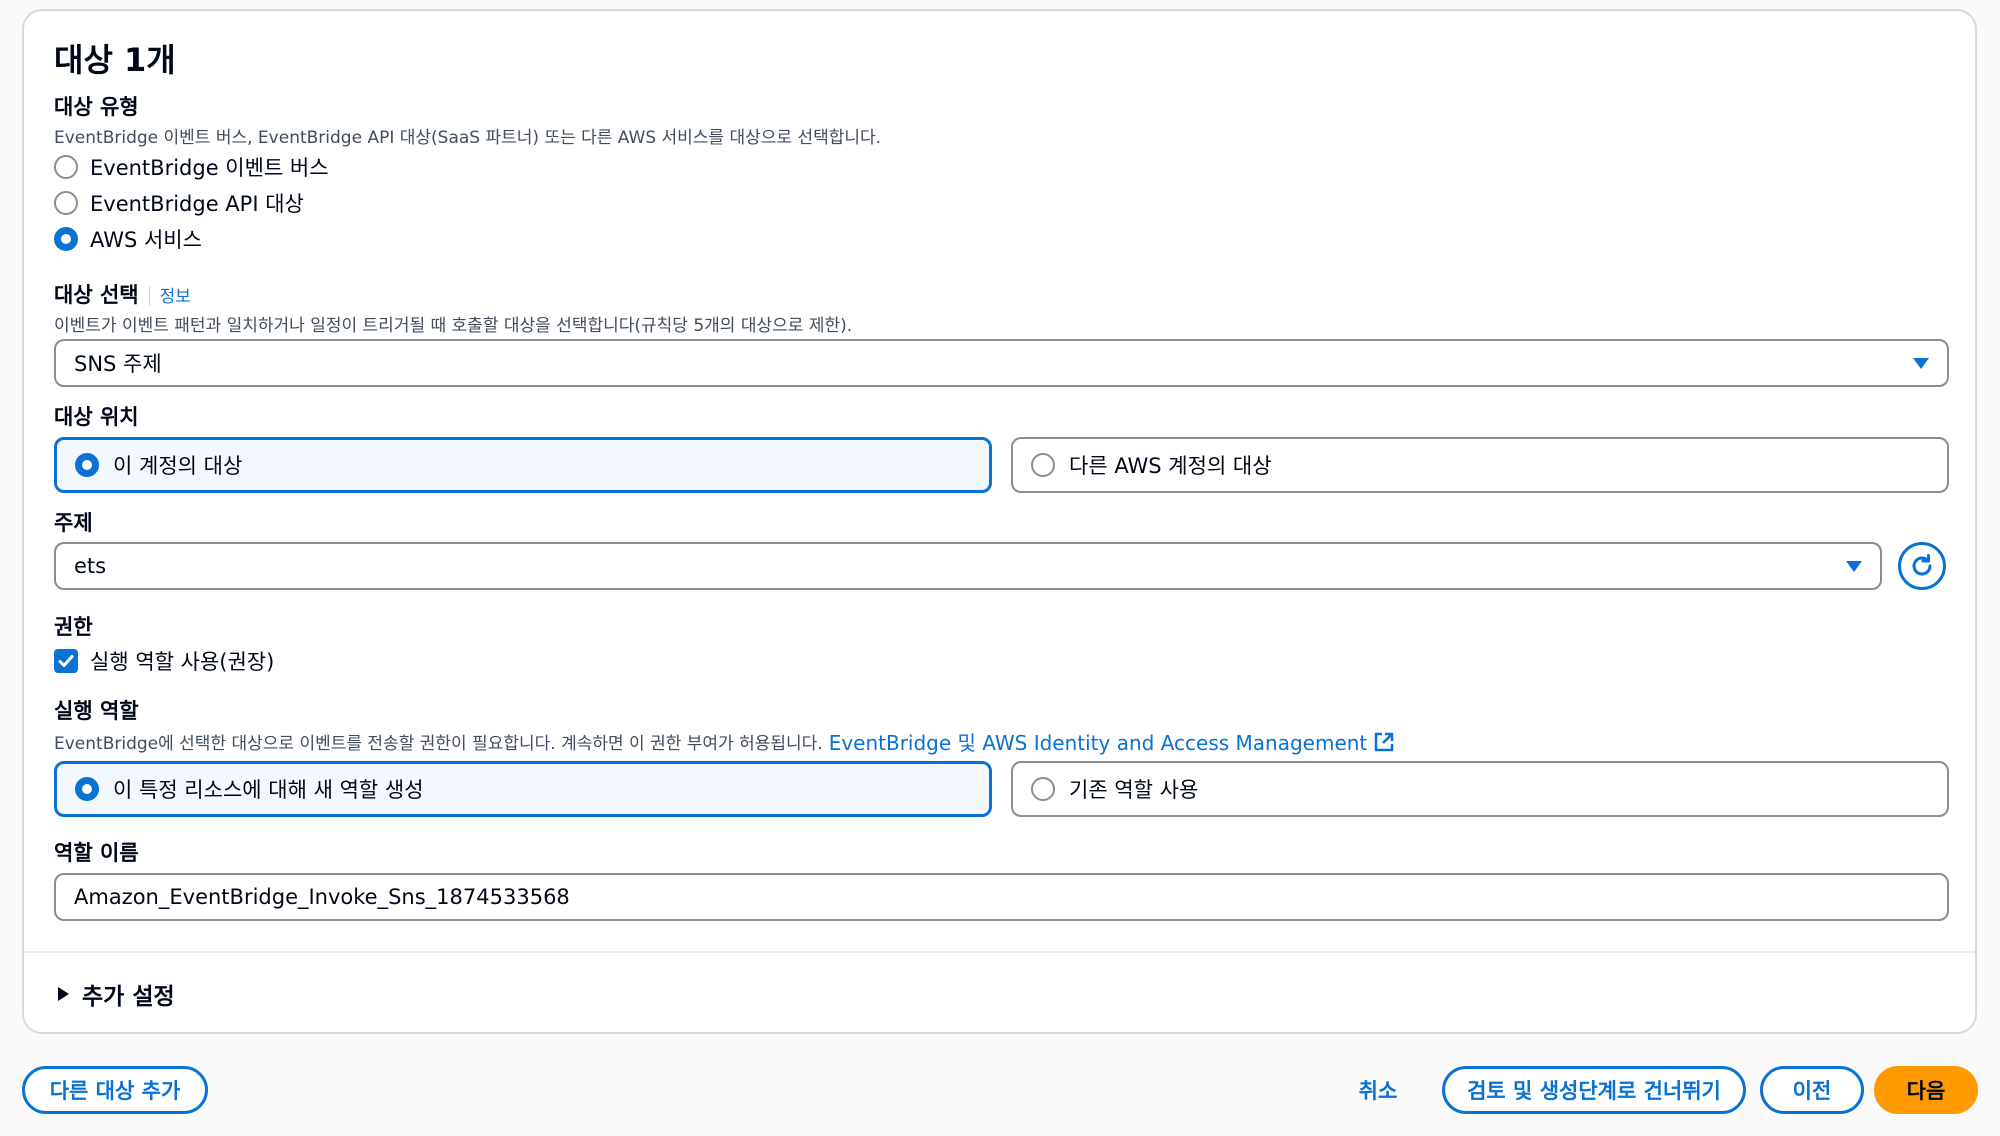 This screenshot has height=1136, width=2000. I want to click on additional-settings-toggle: 추가 설정, so click(115, 994).